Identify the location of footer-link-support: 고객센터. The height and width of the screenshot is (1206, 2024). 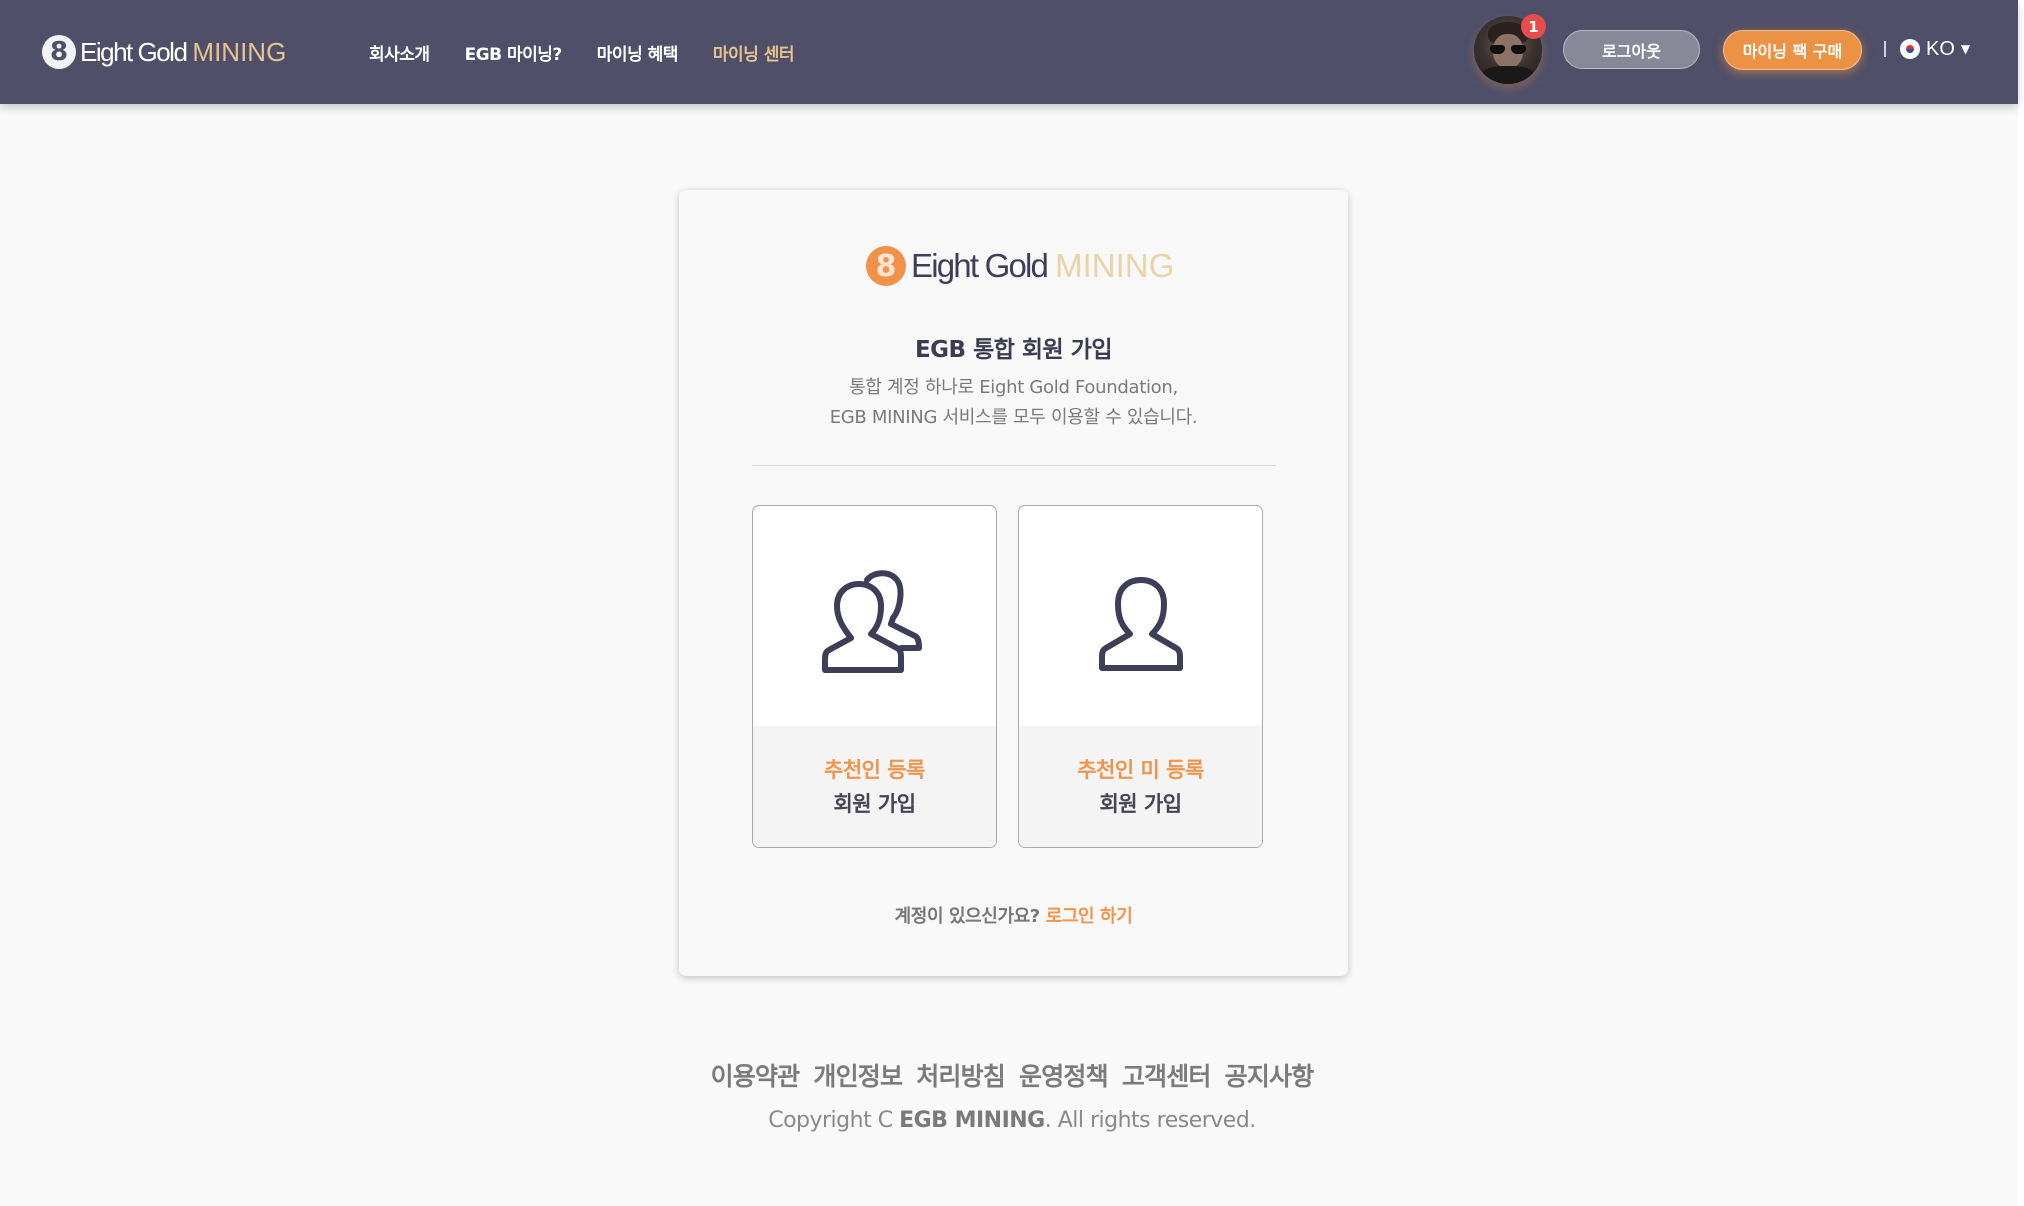
(1167, 1075).